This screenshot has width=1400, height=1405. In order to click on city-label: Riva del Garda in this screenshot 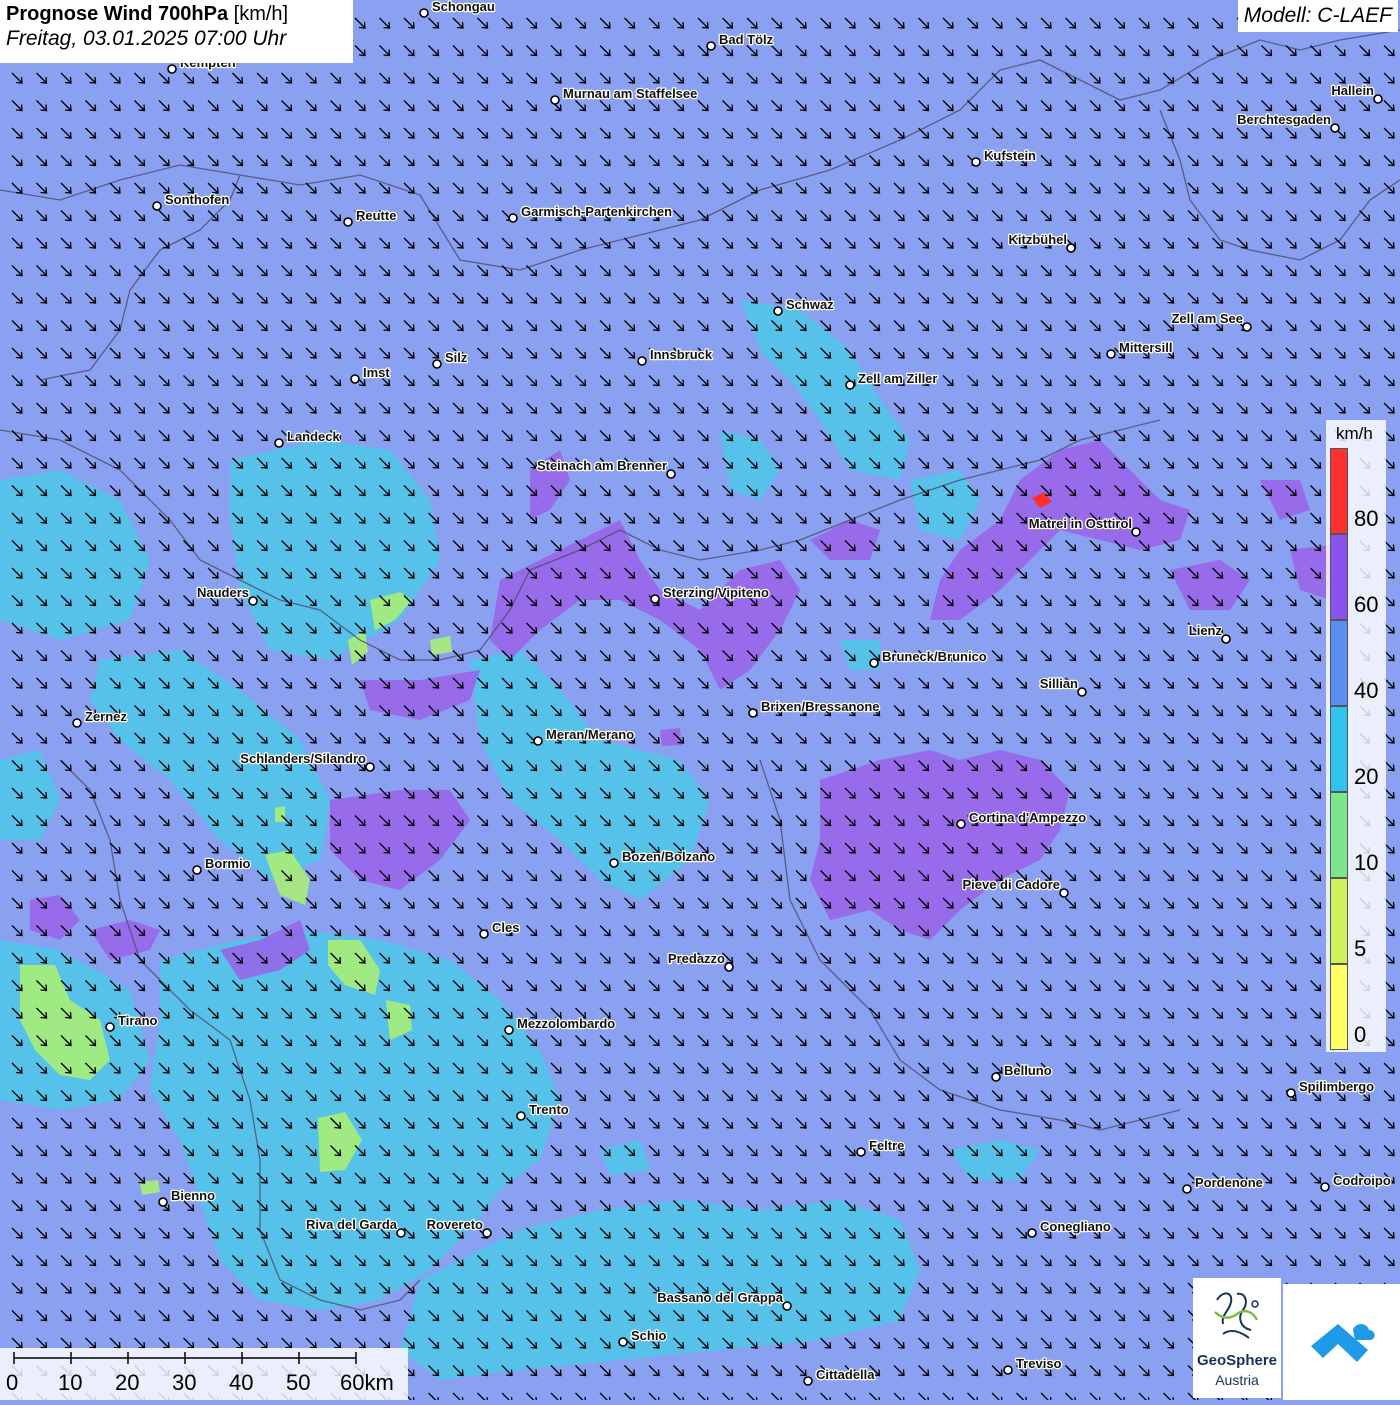, I will do `click(352, 1224)`.